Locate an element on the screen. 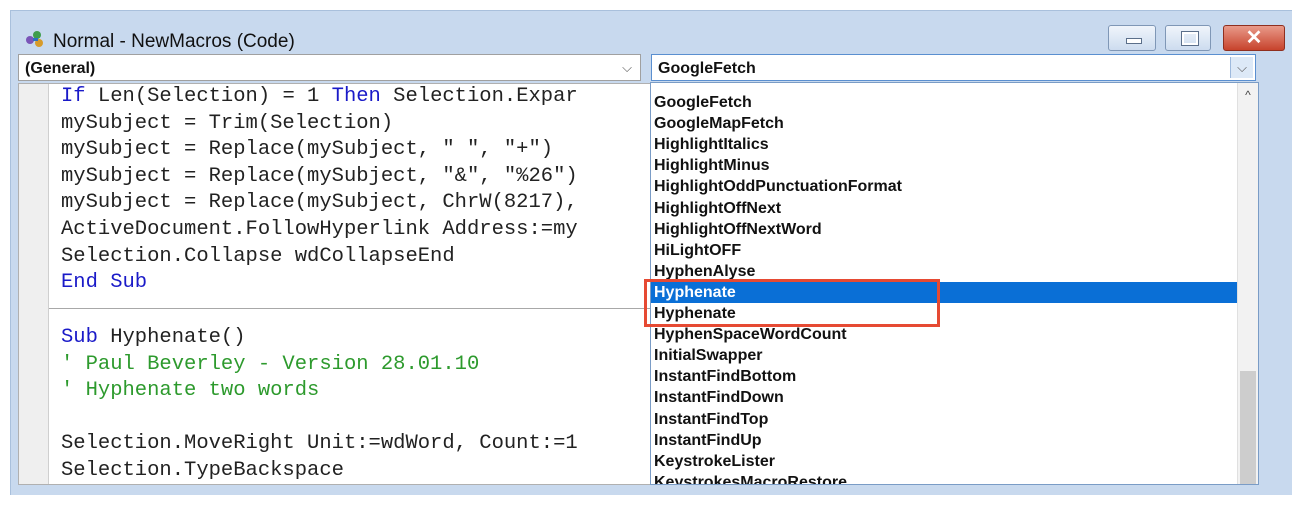 This screenshot has width=1292, height=508. dropdown-item: InitialSwapper is located at coordinates (946, 355).